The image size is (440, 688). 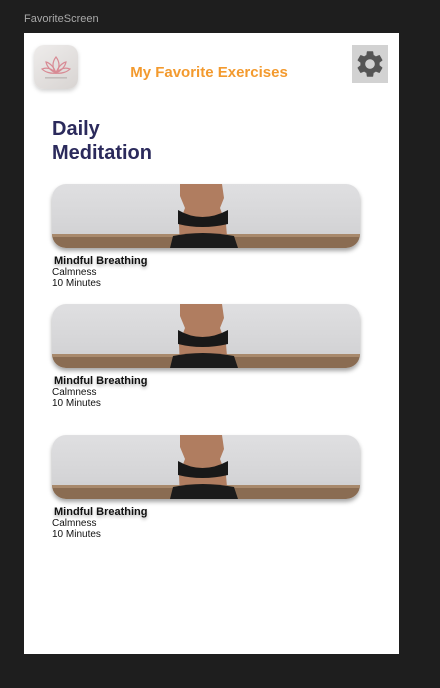 I want to click on section-title-line-1: Daily, so click(x=76, y=129).